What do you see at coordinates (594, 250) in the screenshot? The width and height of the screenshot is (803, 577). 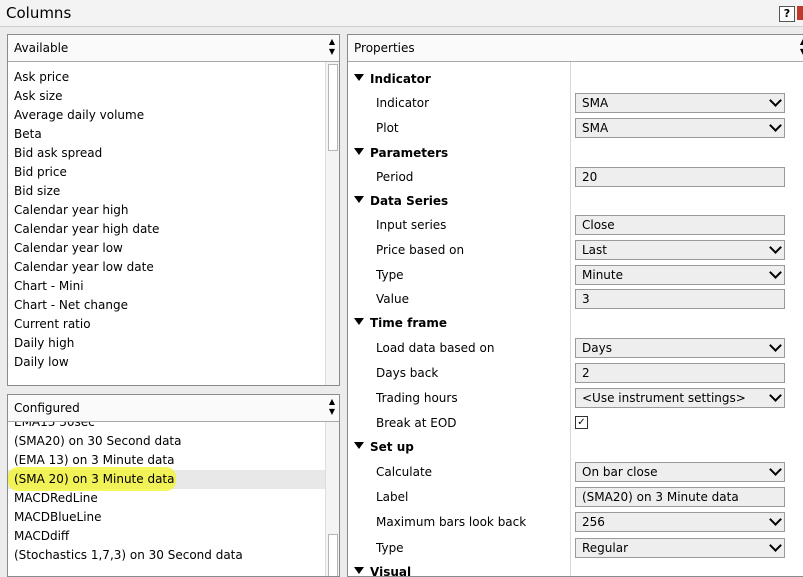 I see `field-value: Last` at bounding box center [594, 250].